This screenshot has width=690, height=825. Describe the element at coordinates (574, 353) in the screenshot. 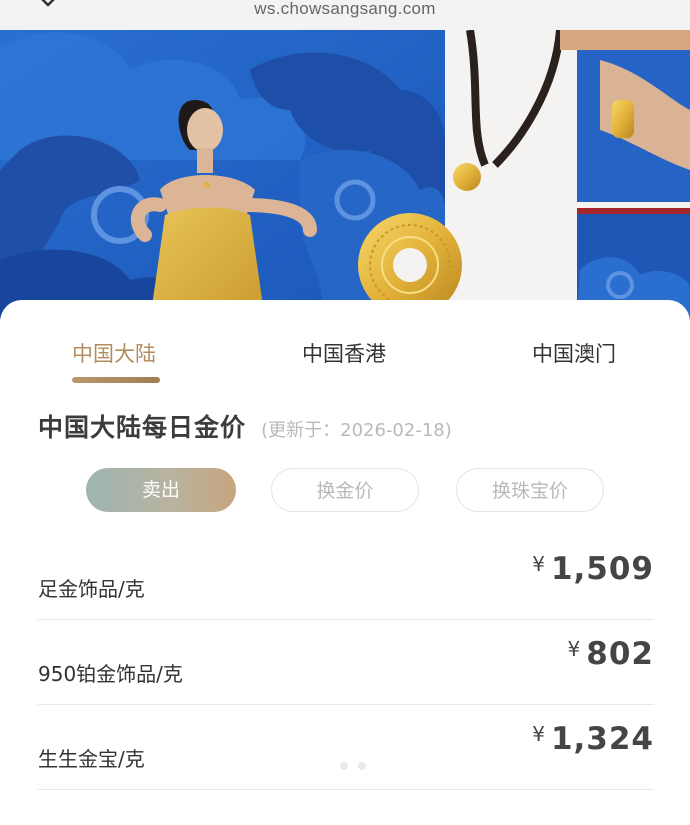

I see `tab-macau: 中国澳门` at that location.